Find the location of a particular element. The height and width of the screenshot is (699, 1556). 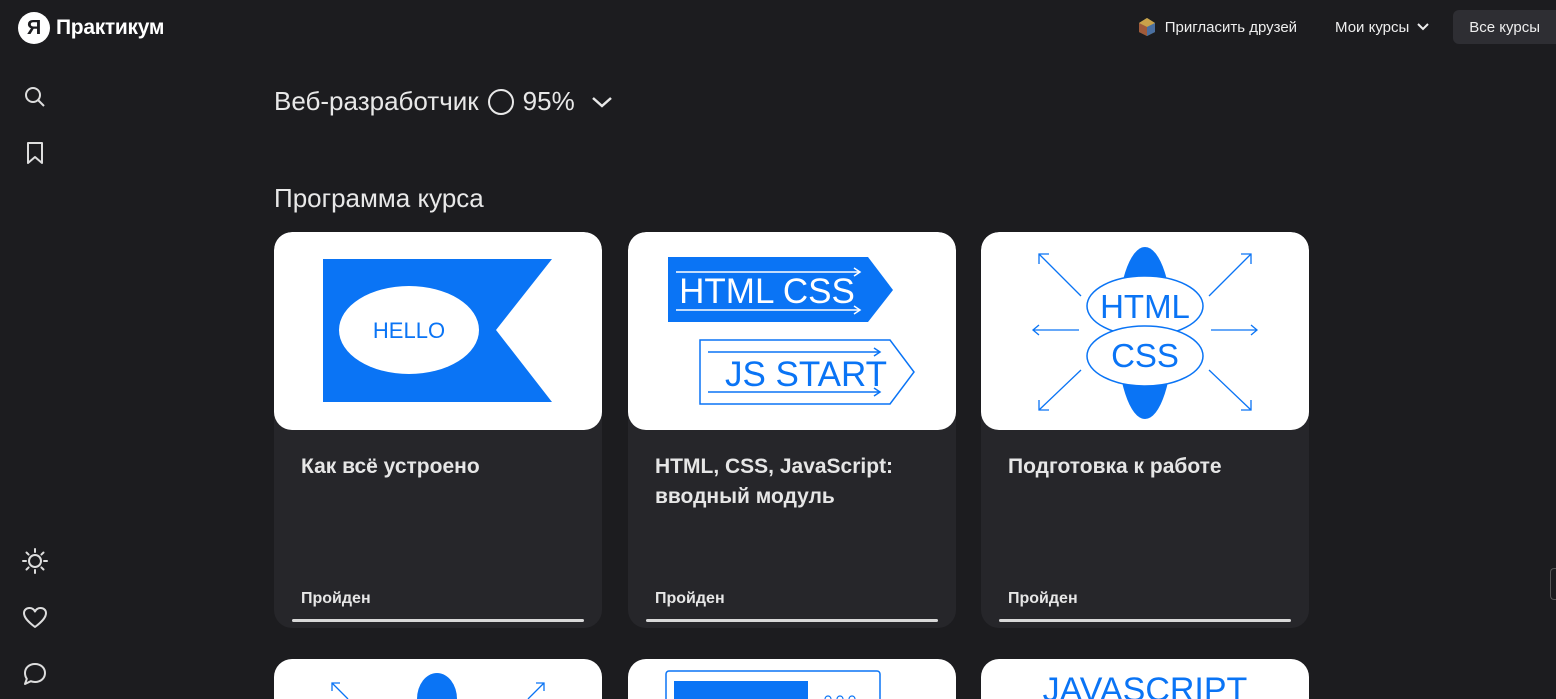

logo-text: Практикум is located at coordinates (110, 27).